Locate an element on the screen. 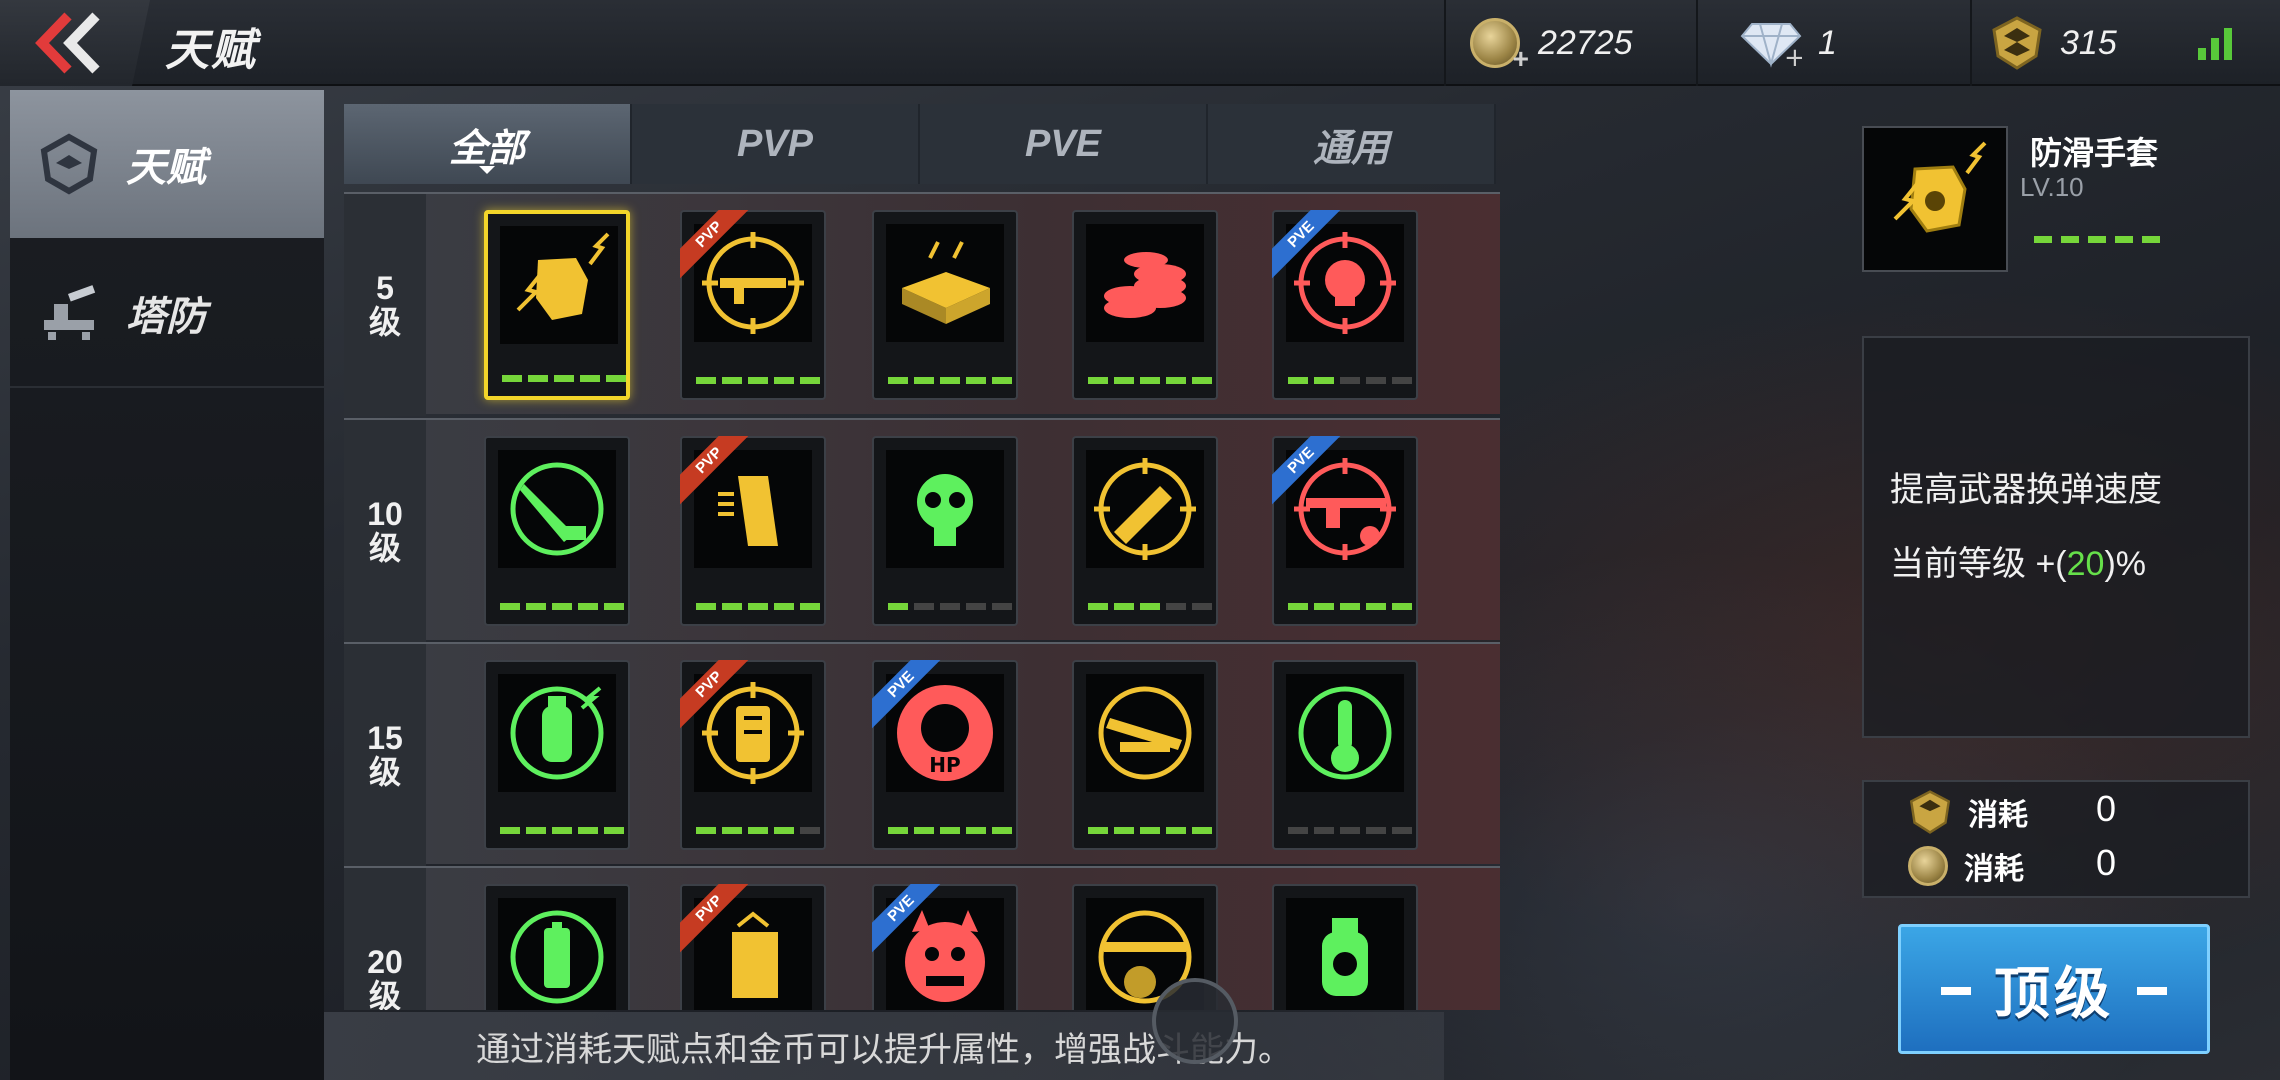 Image resolution: width=2280 pixels, height=1080 pixels. mode-ribbon: PVE is located at coordinates (912, 924).